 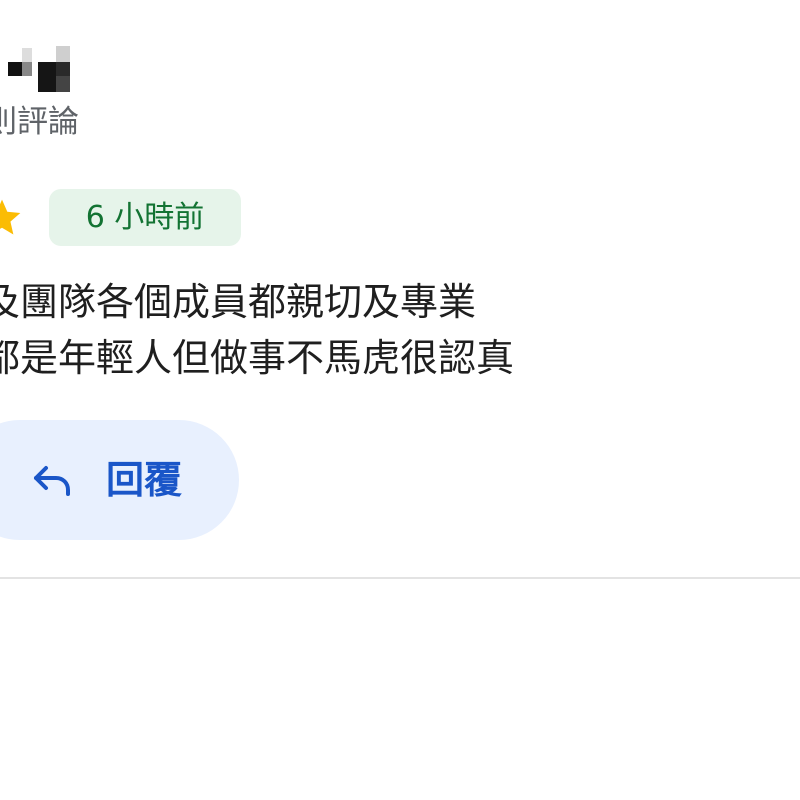 I want to click on review-text: 及團隊各個成員都親切及專業 都是年輕人但做事不馬虎很認真, so click(x=257, y=330).